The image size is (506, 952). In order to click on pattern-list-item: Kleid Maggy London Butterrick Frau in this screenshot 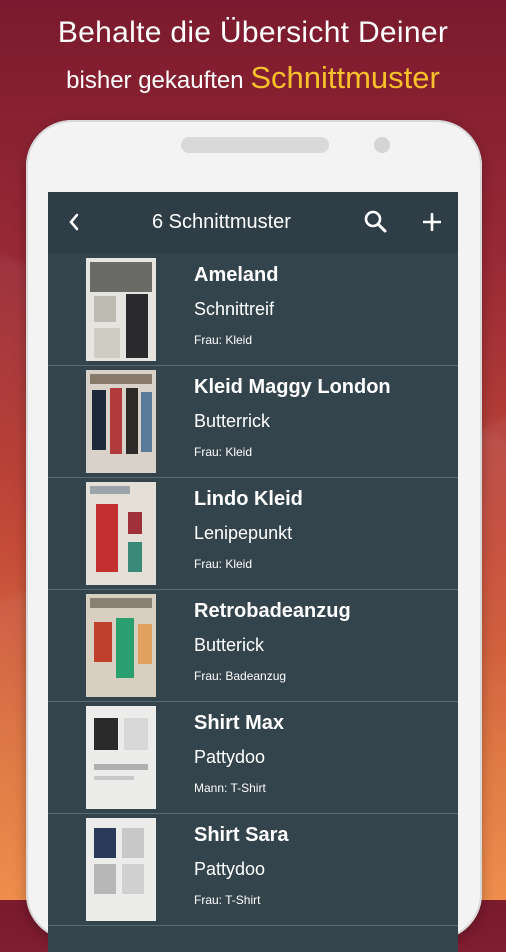, I will do `click(253, 422)`.